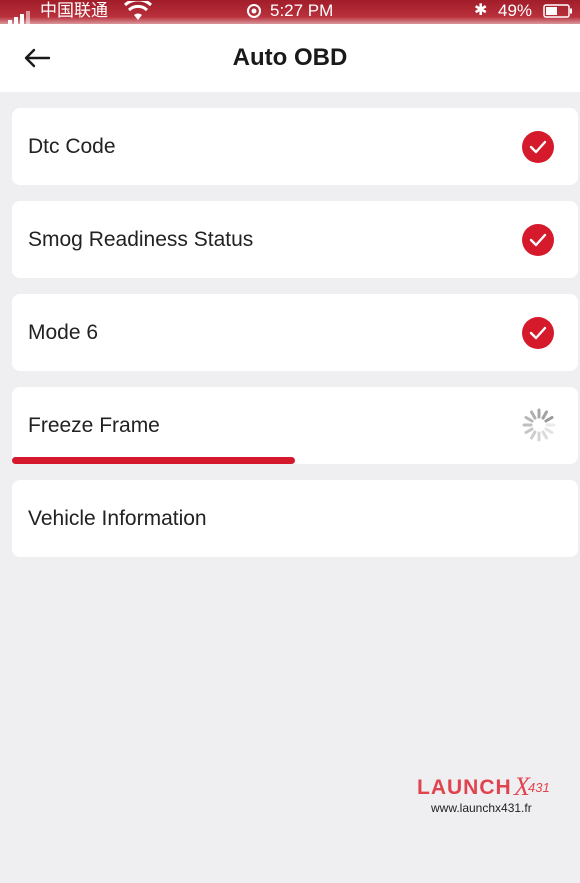 Image resolution: width=580 pixels, height=883 pixels. Describe the element at coordinates (295, 146) in the screenshot. I see `list-item-dtc-code: Dtc Code` at that location.